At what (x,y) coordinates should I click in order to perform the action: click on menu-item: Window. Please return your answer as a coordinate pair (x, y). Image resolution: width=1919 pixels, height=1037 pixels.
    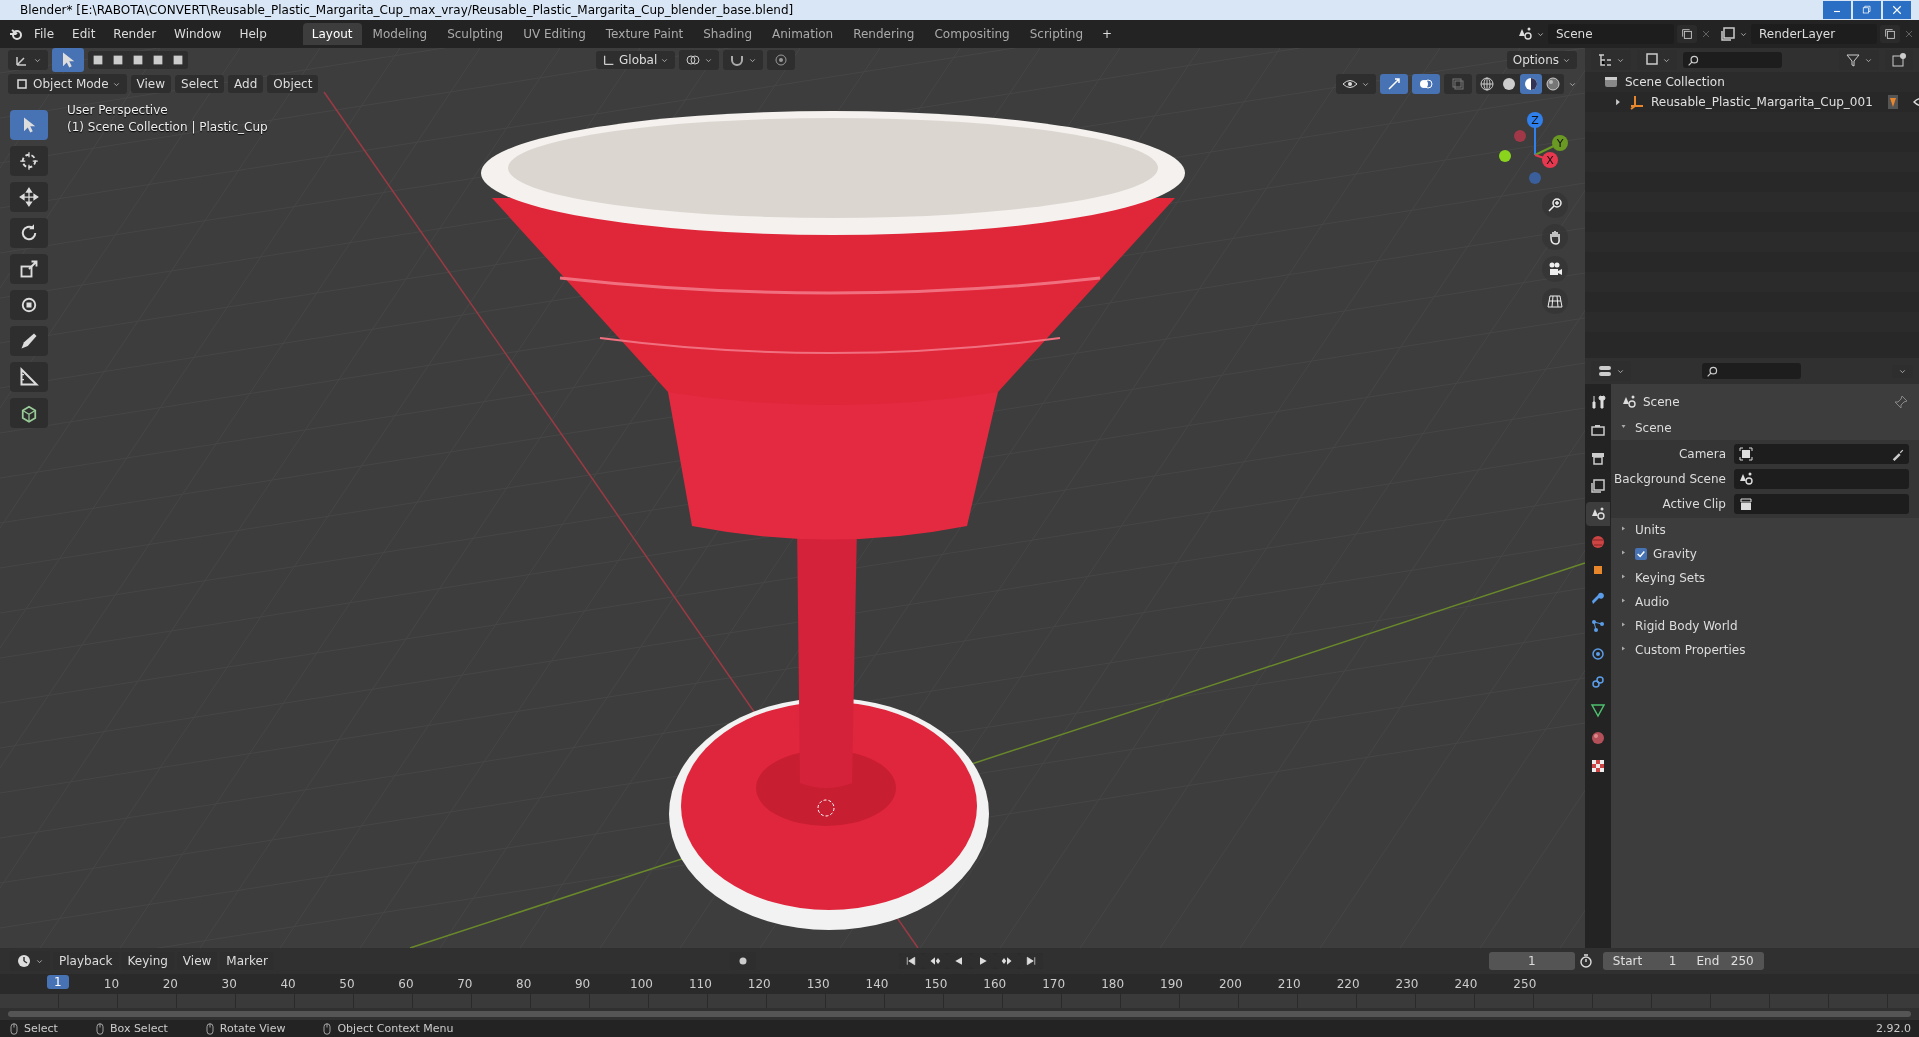
    Looking at the image, I should click on (198, 34).